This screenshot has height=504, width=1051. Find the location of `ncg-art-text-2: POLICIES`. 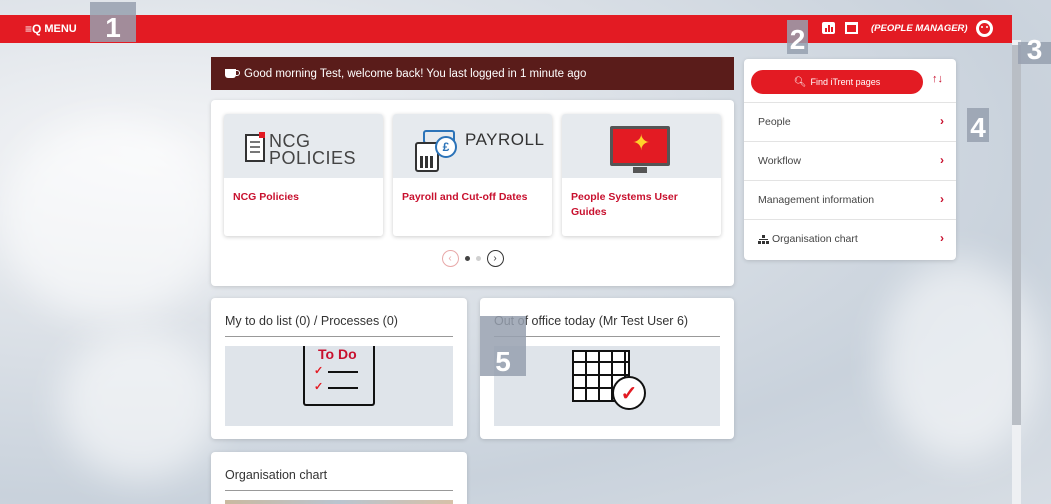

ncg-art-text-2: POLICIES is located at coordinates (313, 158).